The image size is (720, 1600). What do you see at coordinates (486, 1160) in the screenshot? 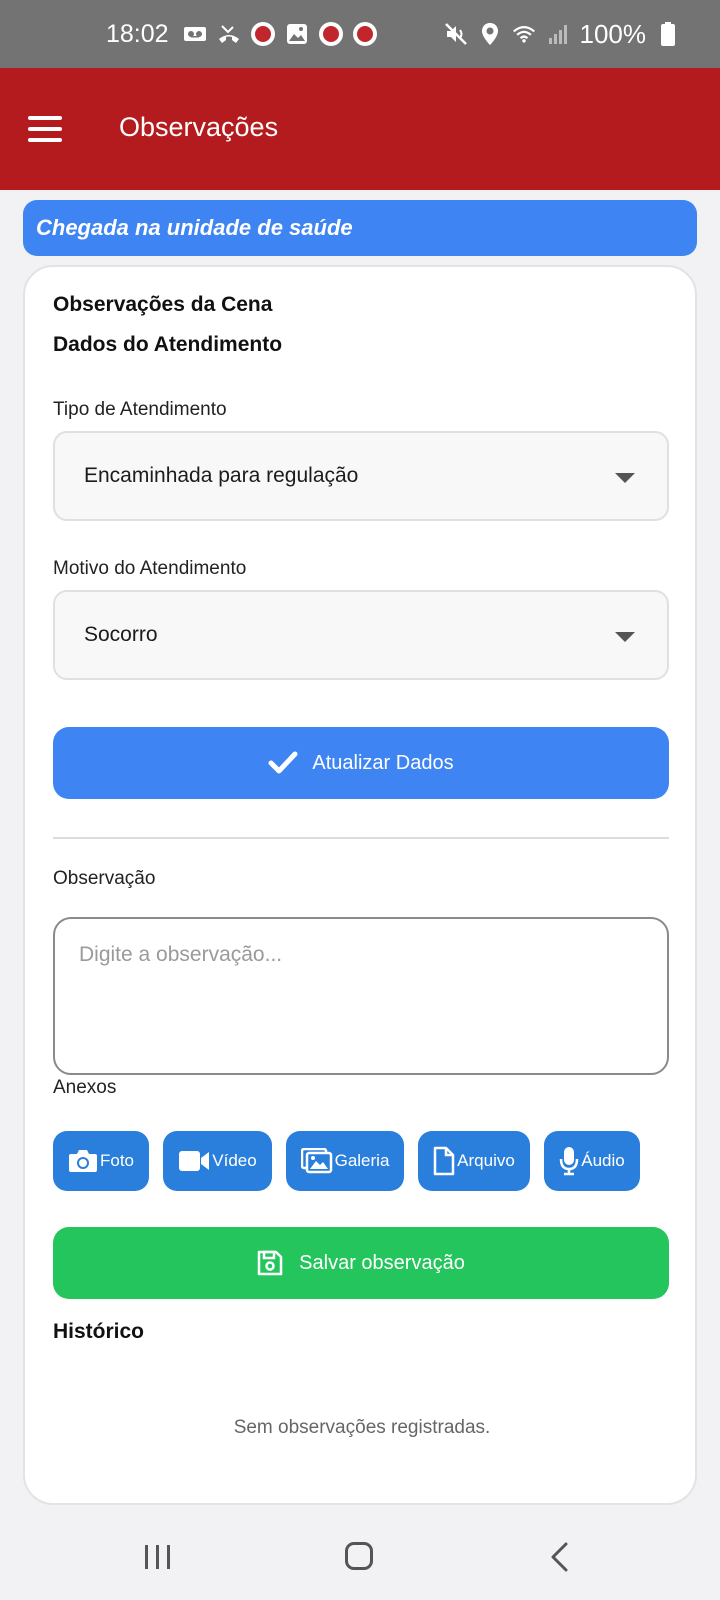
I see `file-label: Arquivo` at bounding box center [486, 1160].